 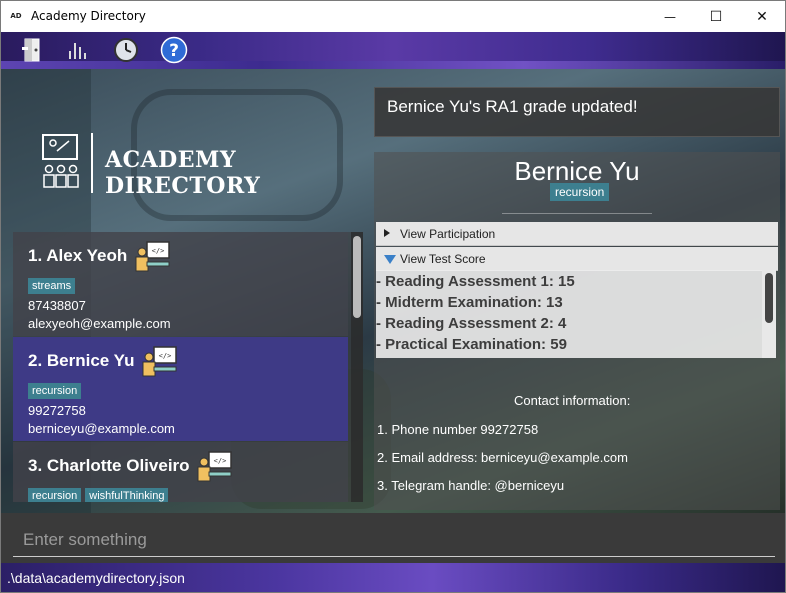 I want to click on stats-button, so click(x=79, y=50).